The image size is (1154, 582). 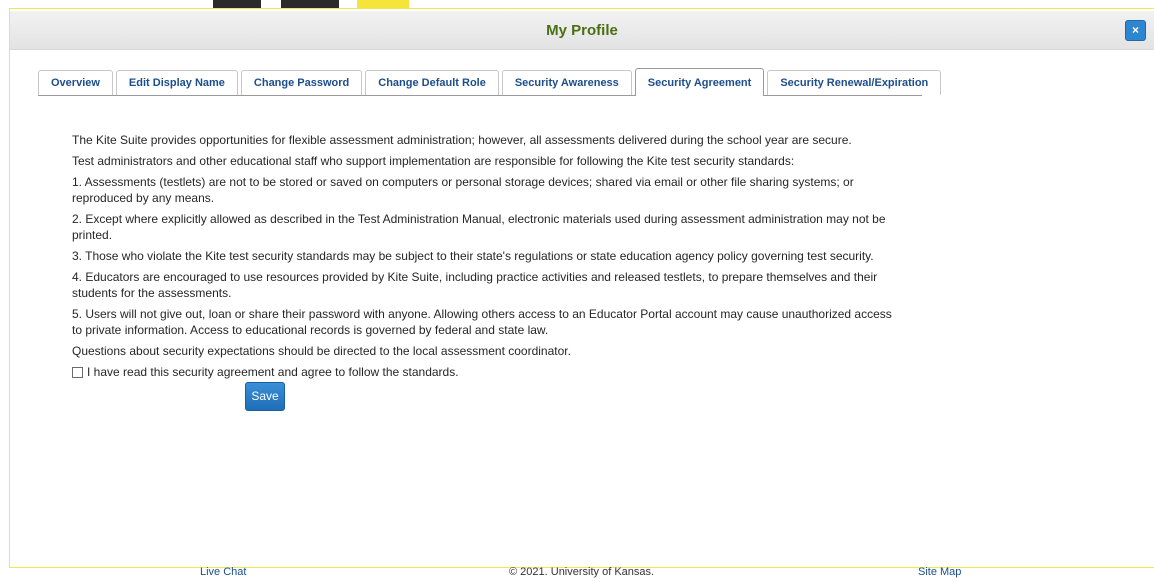 What do you see at coordinates (301, 82) in the screenshot?
I see `tab-change-password: Change Password` at bounding box center [301, 82].